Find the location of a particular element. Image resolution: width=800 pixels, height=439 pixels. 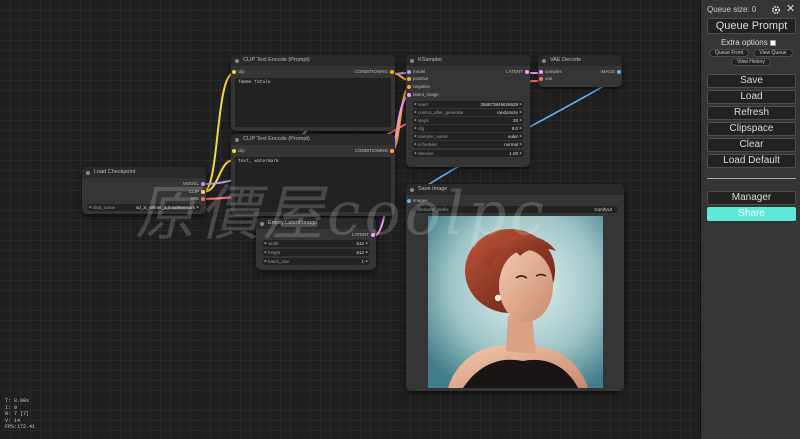

input-model: model is located at coordinates (415, 72).